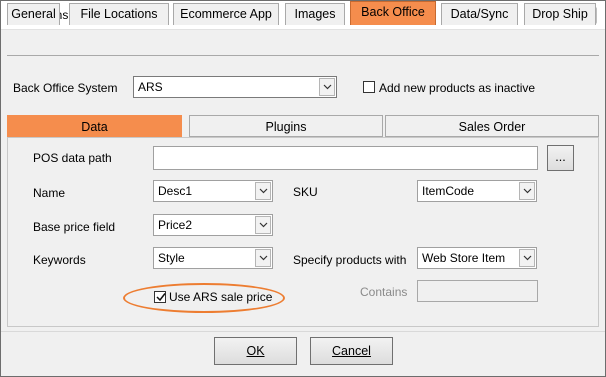  What do you see at coordinates (479, 14) in the screenshot?
I see `tab-data-sync: Data/Sync` at bounding box center [479, 14].